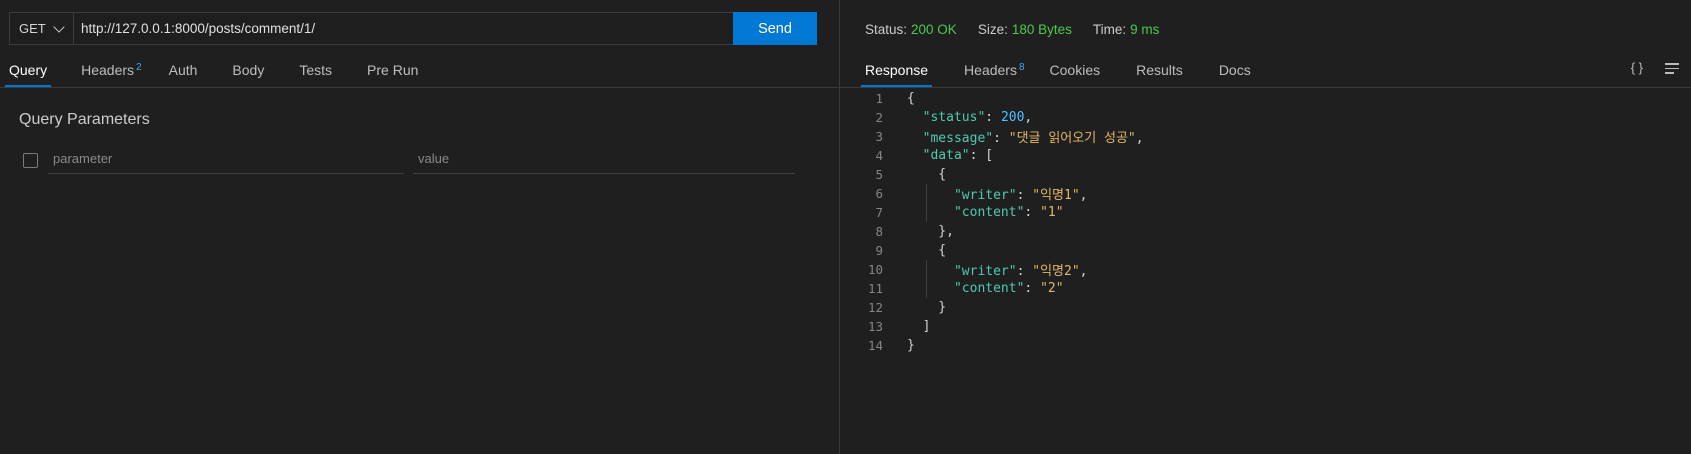  What do you see at coordinates (1637, 67) in the screenshot?
I see `format-json-icon: { }` at bounding box center [1637, 67].